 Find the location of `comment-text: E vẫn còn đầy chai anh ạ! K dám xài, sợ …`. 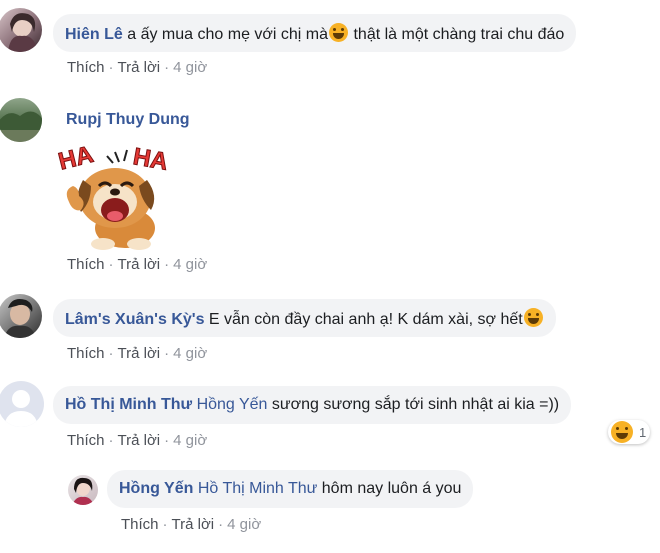

comment-text: E vẫn còn đầy chai anh ạ! K dám xài, sợ … is located at coordinates (363, 319).